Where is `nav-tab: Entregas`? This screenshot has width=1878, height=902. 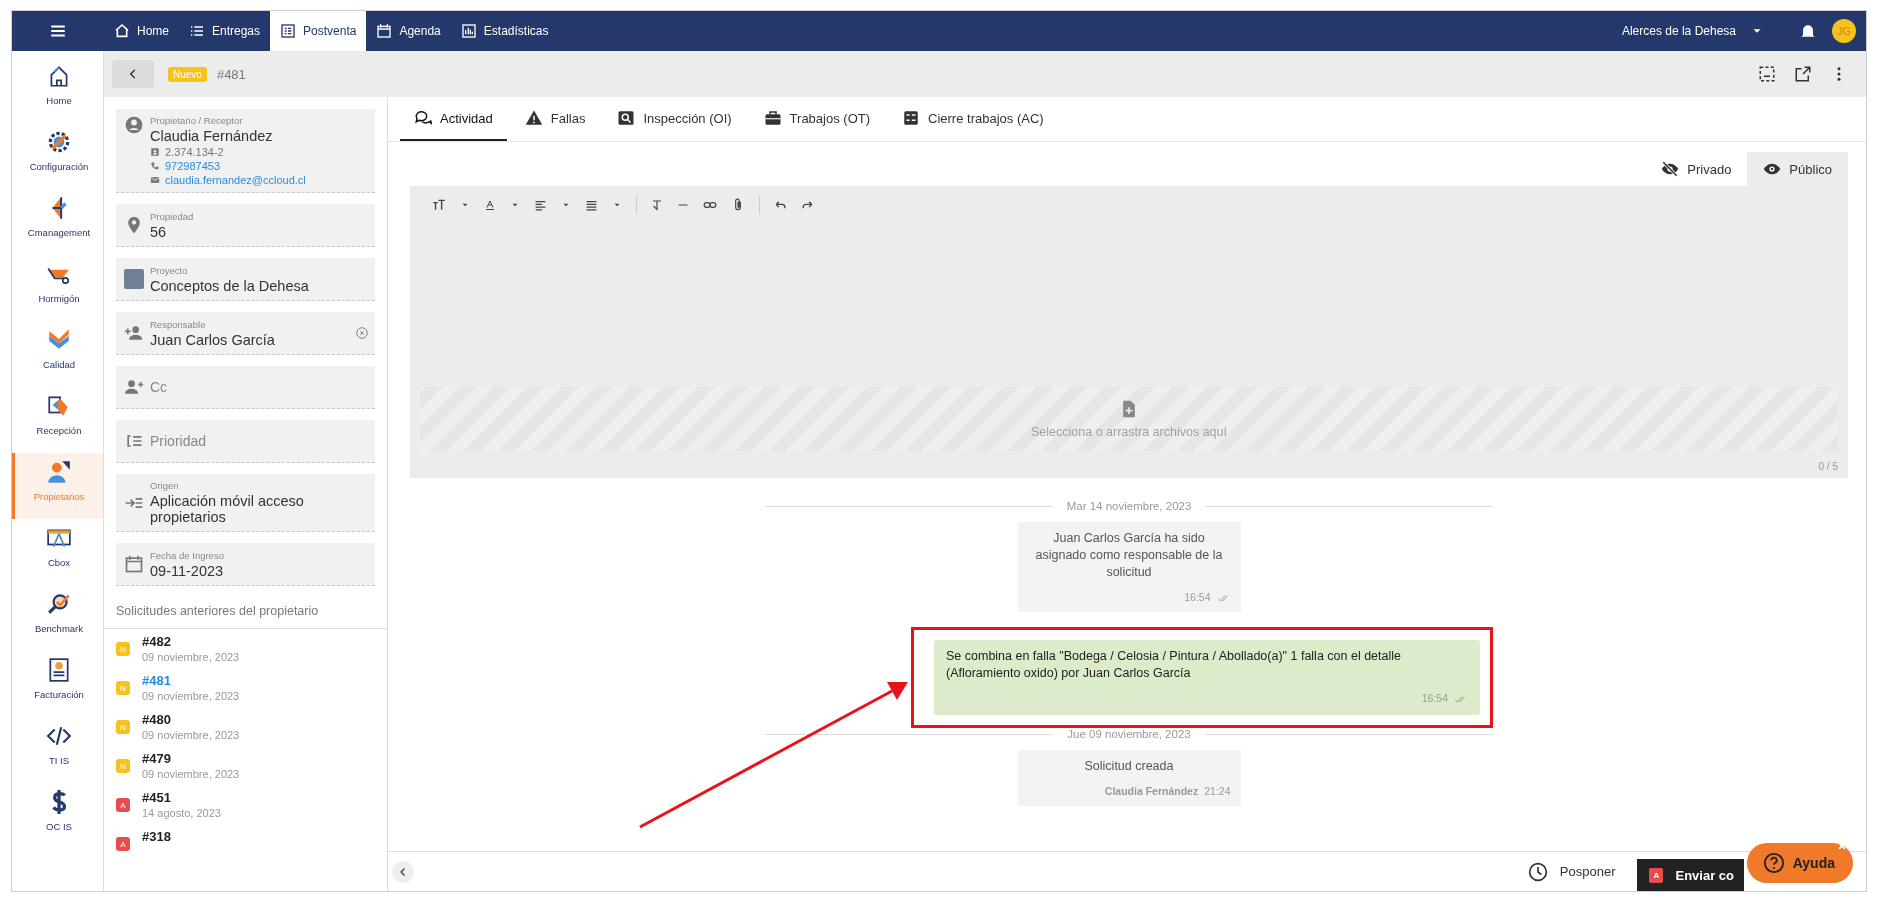
nav-tab: Entregas is located at coordinates (225, 31).